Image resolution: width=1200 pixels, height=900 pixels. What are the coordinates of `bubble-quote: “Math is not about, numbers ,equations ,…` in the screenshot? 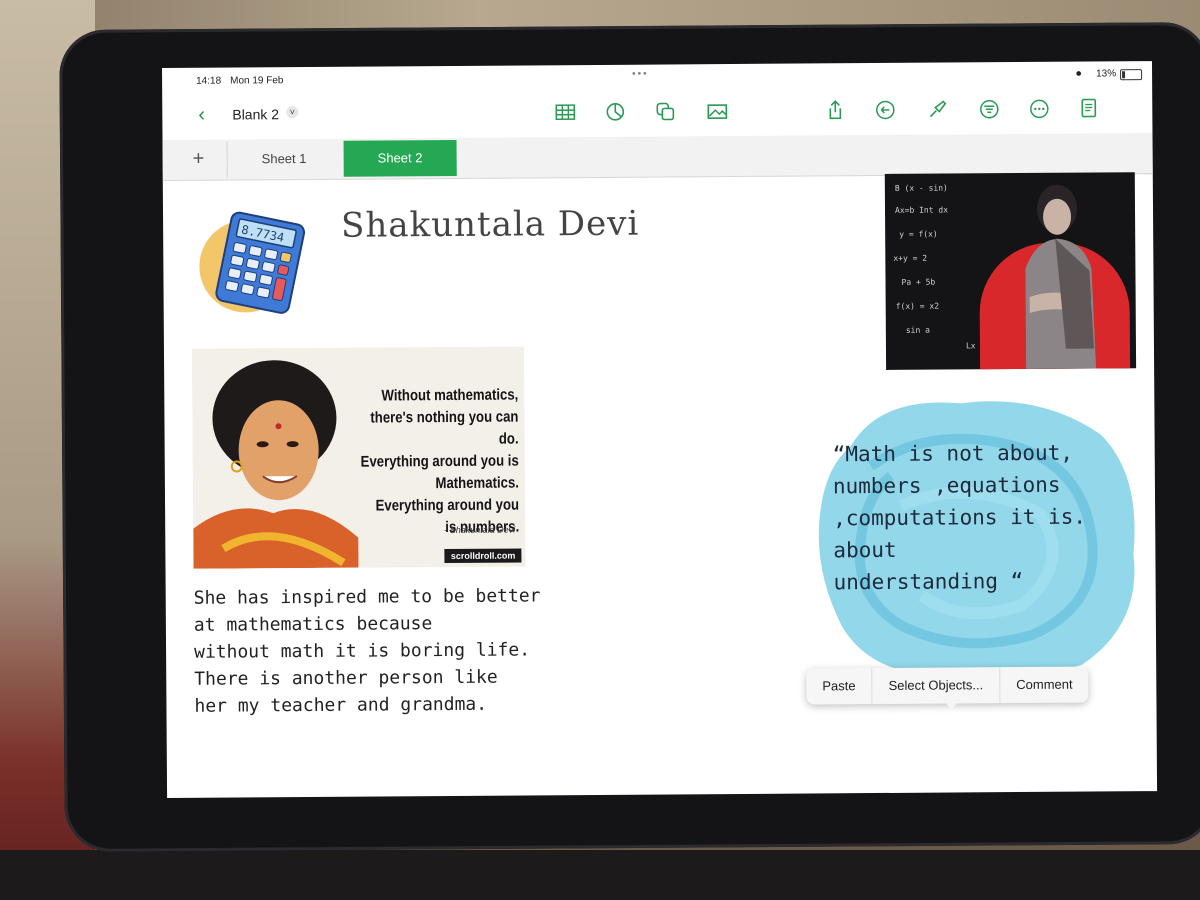 It's located at (993, 517).